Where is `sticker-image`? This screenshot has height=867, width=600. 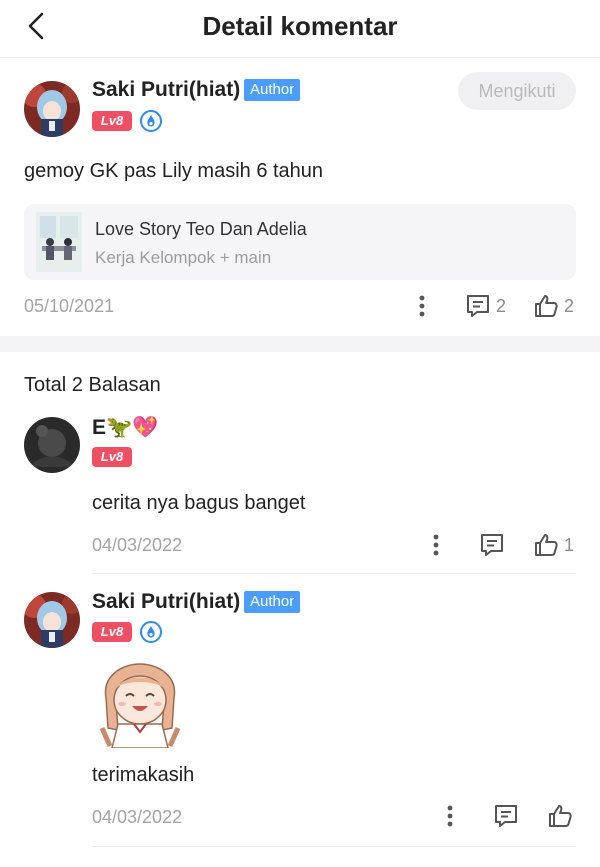
sticker-image is located at coordinates (140, 703).